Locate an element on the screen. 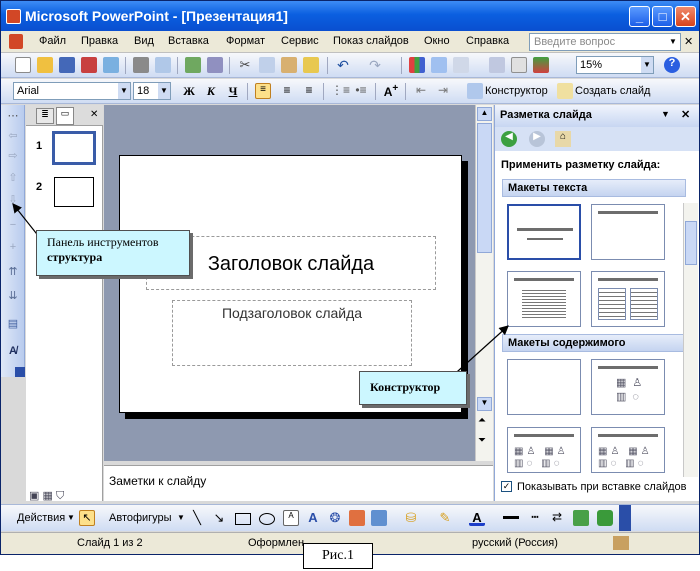 The height and width of the screenshot is (571, 700). outline-toolbar-callout: Панель инструментов структура is located at coordinates (113, 253).